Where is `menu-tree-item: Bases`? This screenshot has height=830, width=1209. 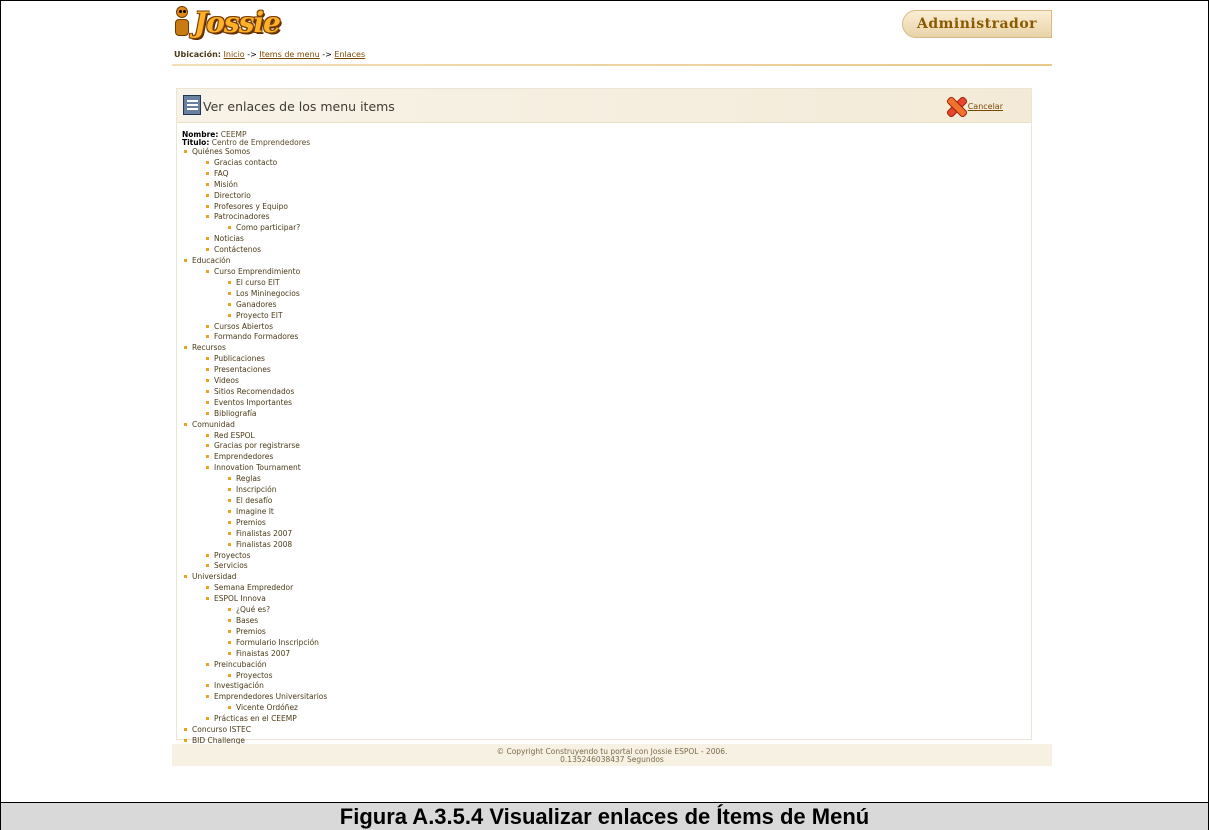
menu-tree-item: Bases is located at coordinates (276, 621).